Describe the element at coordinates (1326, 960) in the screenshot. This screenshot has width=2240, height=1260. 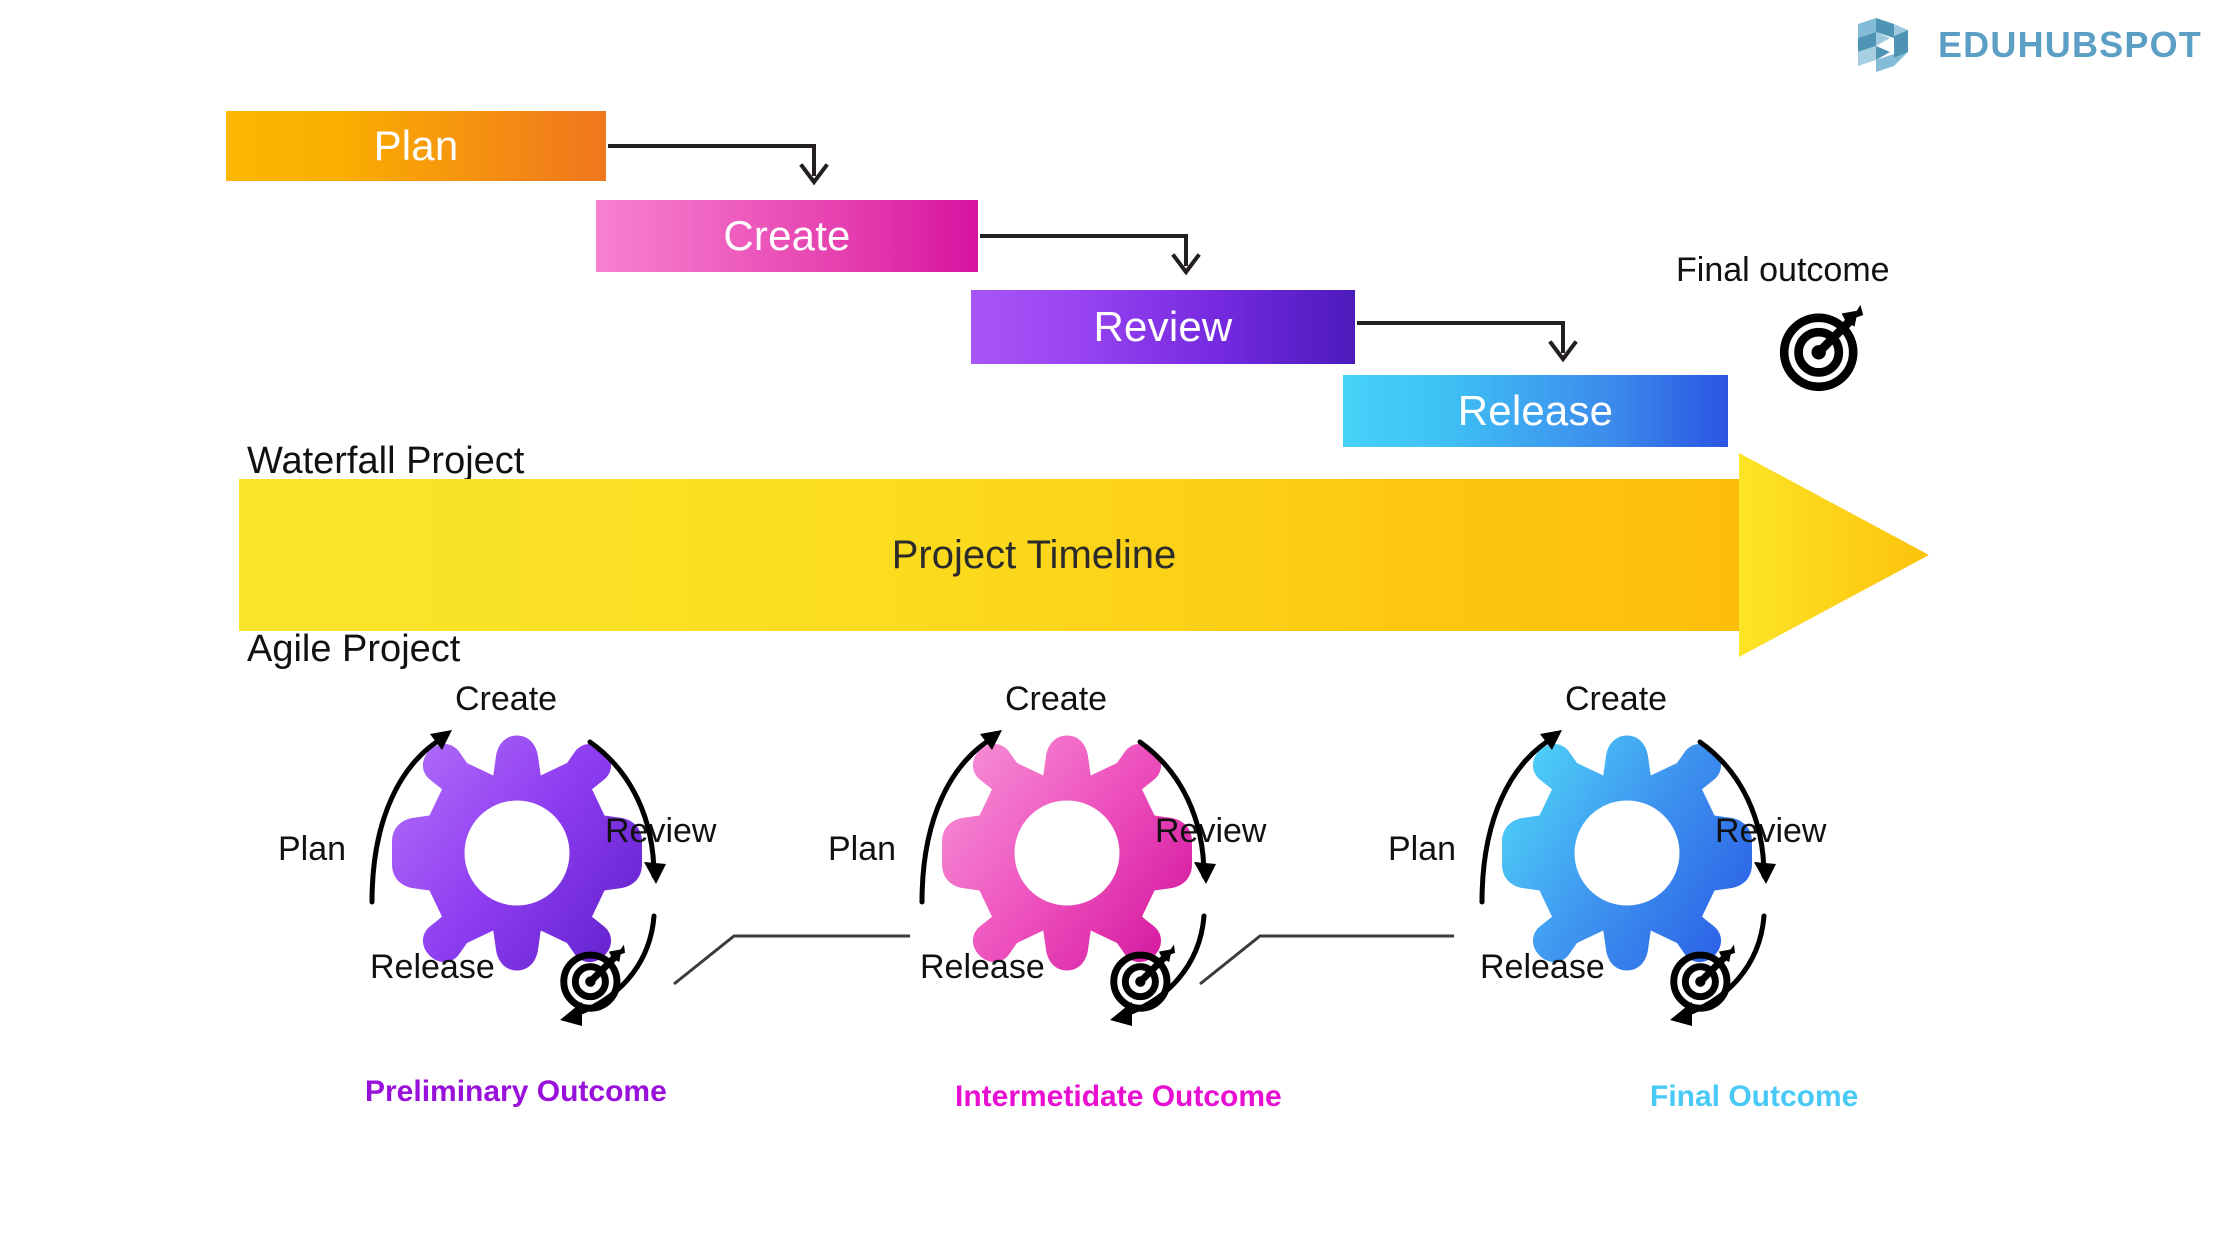
I see `connector-cycle2-to-cycle3` at that location.